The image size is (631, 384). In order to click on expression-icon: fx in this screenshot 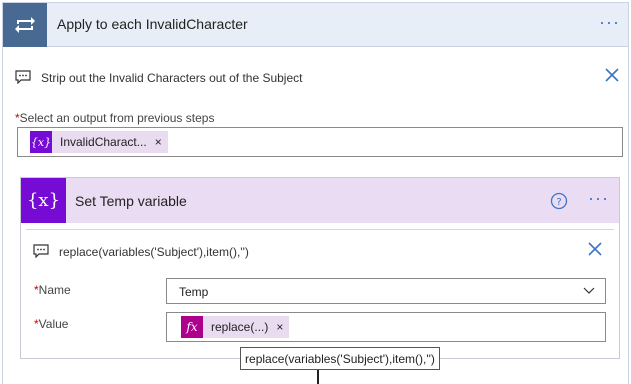, I will do `click(192, 327)`.